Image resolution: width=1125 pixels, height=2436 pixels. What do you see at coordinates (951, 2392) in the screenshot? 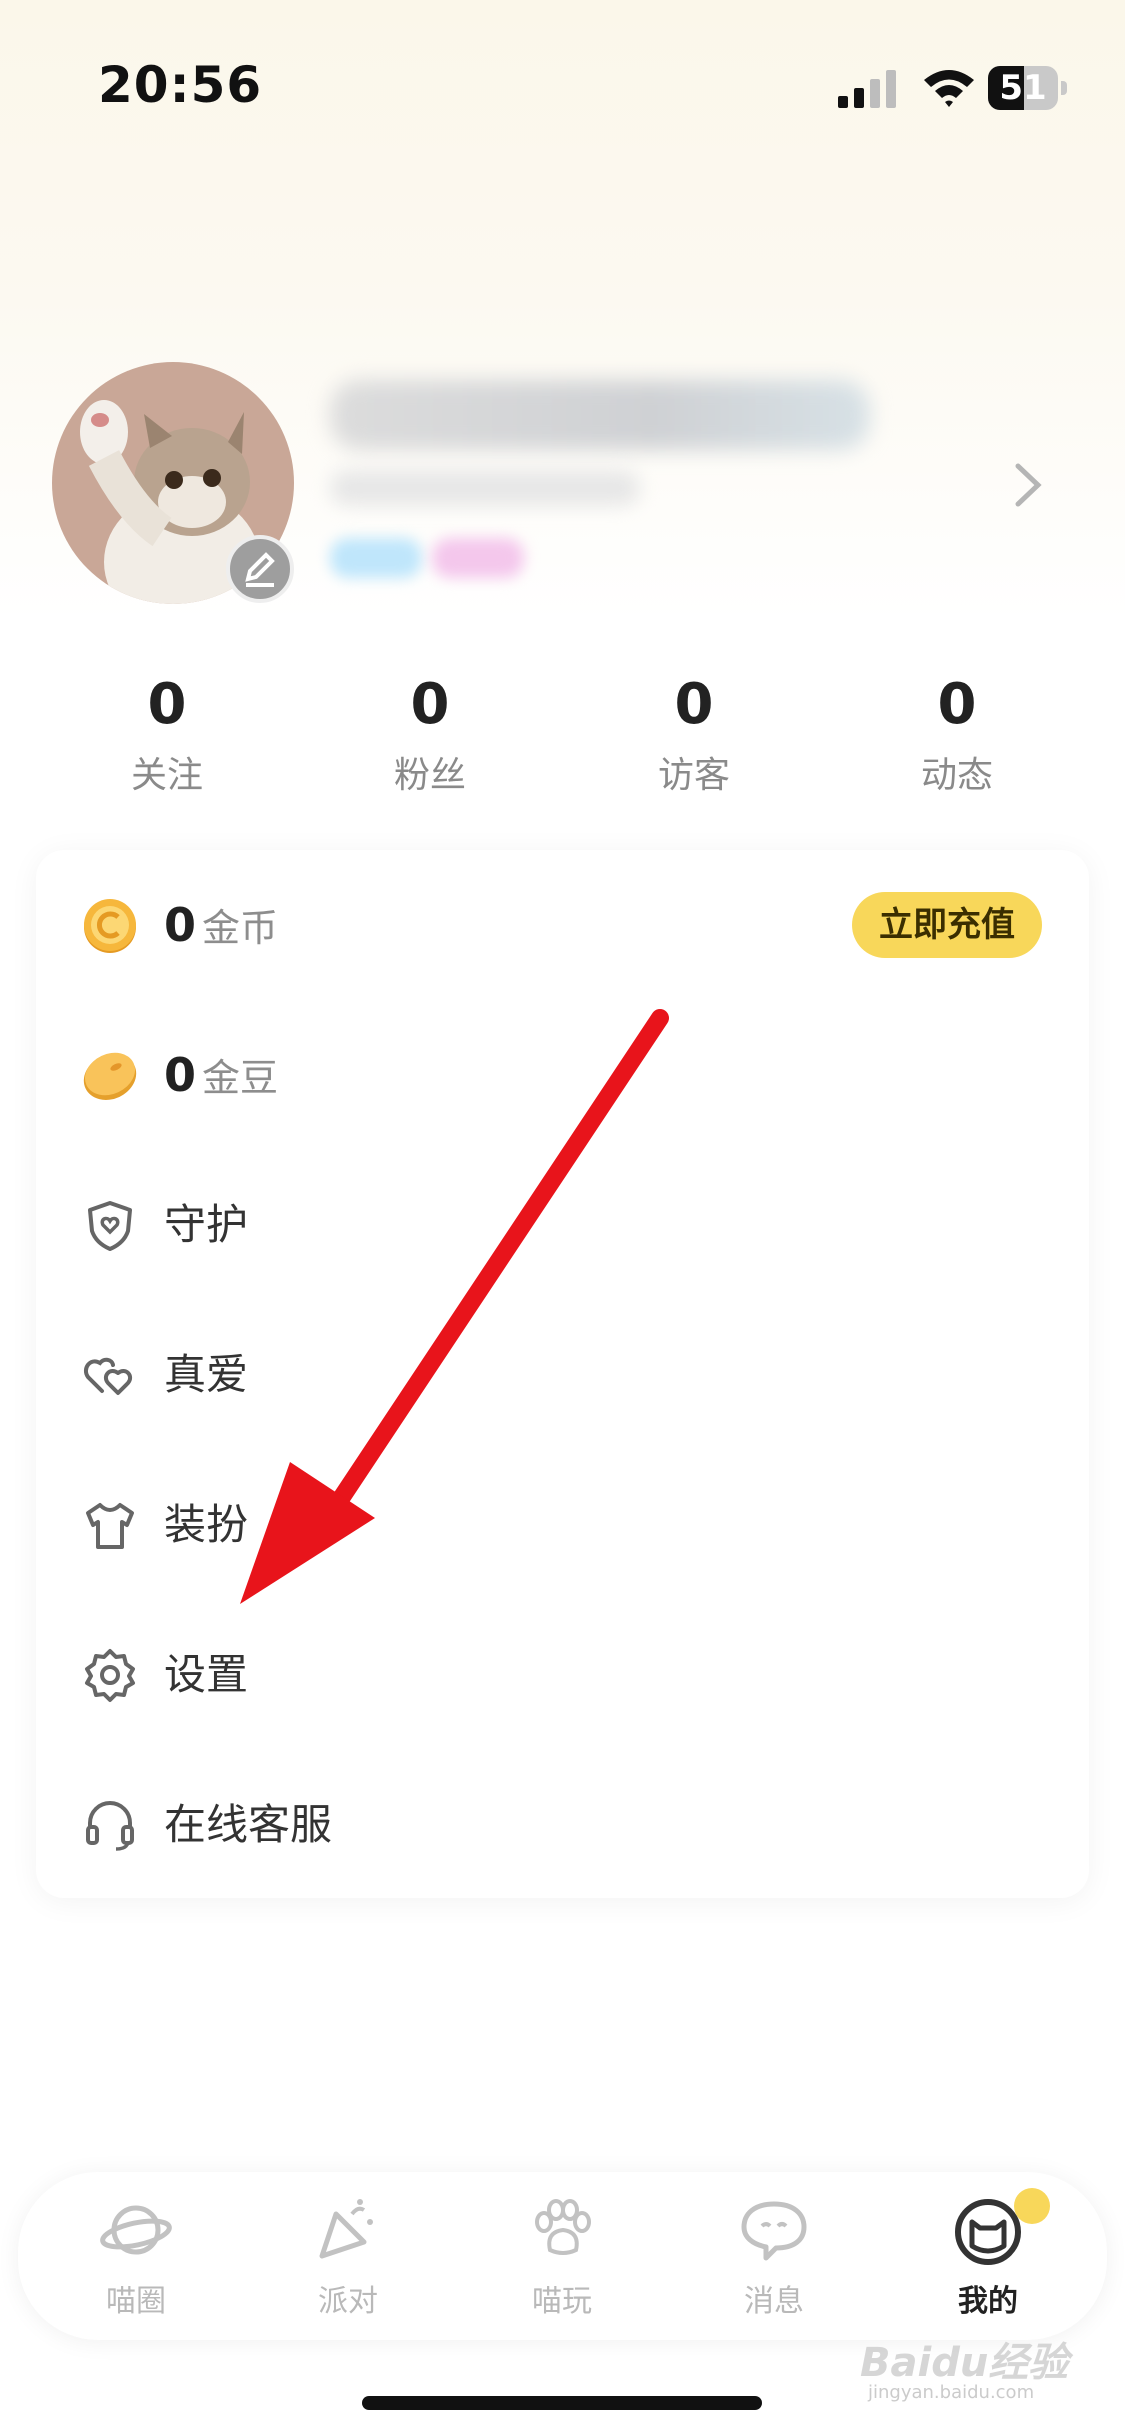
I see `watermark-url: jingyan.baidu.com` at bounding box center [951, 2392].